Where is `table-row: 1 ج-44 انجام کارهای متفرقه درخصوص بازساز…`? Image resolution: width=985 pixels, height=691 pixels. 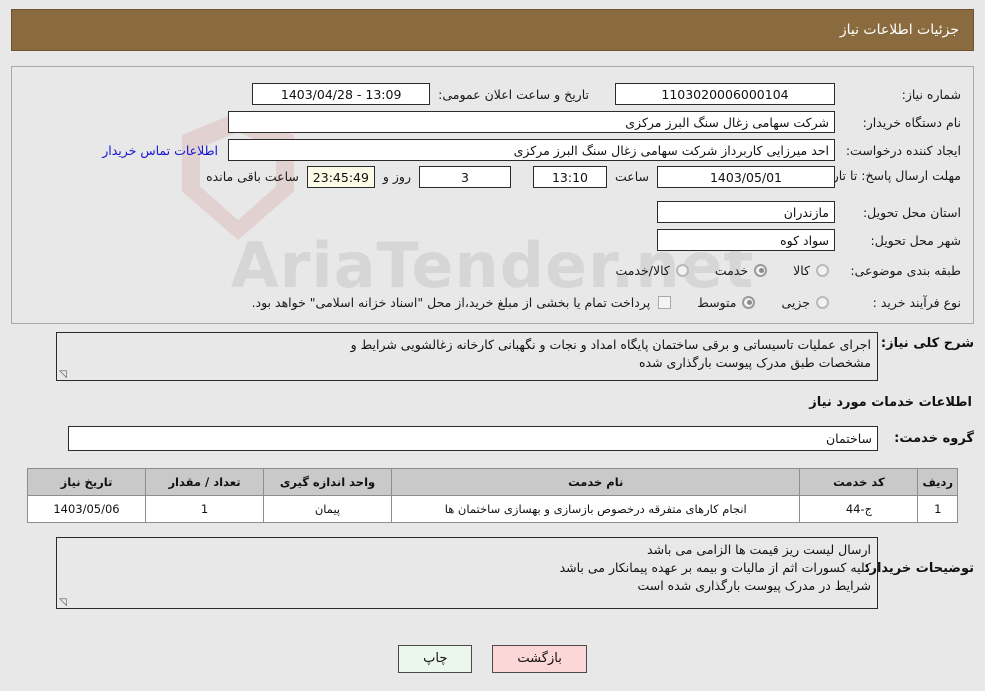
table-row: 1 ج-44 انجام کارهای متفرقه درخصوص بازساز… is located at coordinates (492, 509).